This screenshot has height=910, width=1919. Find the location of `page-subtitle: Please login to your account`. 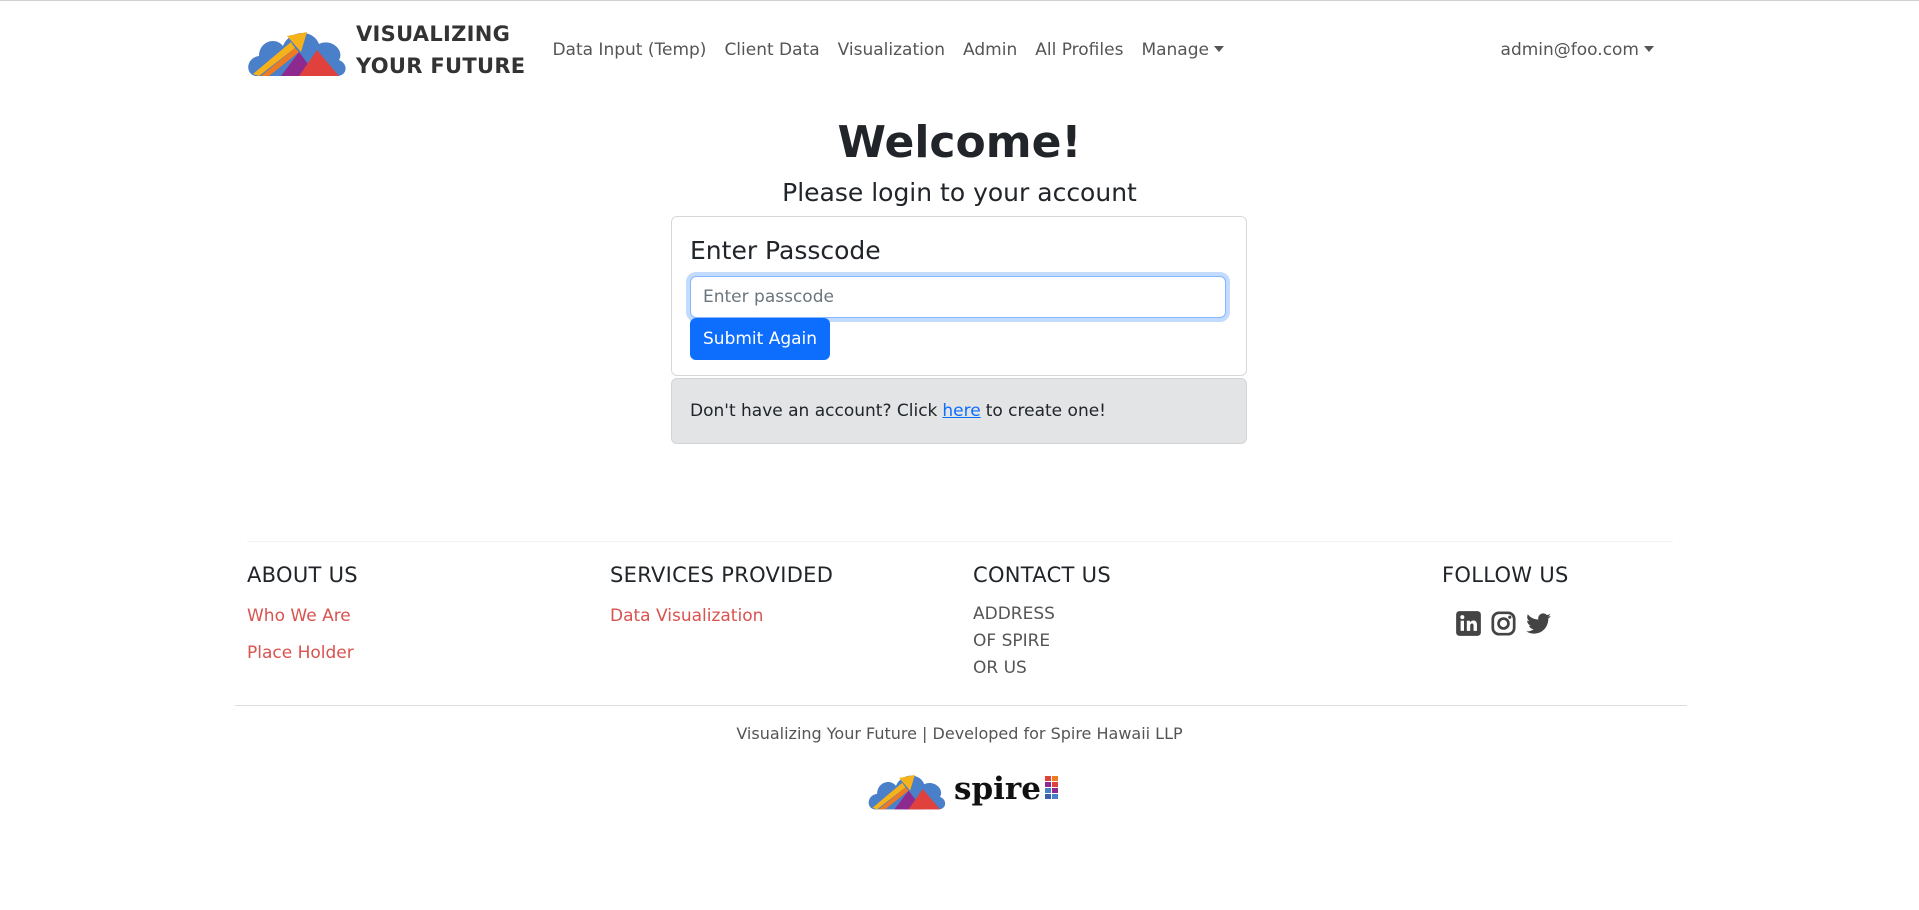

page-subtitle: Please login to your account is located at coordinates (959, 192).